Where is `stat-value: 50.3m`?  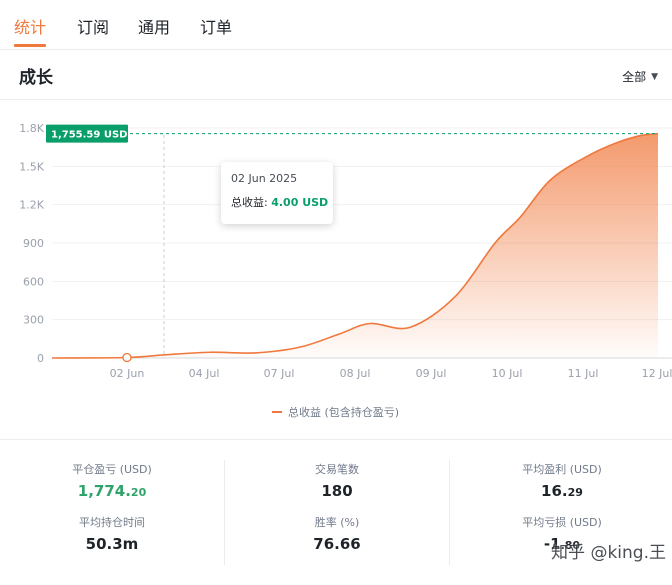 stat-value: 50.3m is located at coordinates (112, 544).